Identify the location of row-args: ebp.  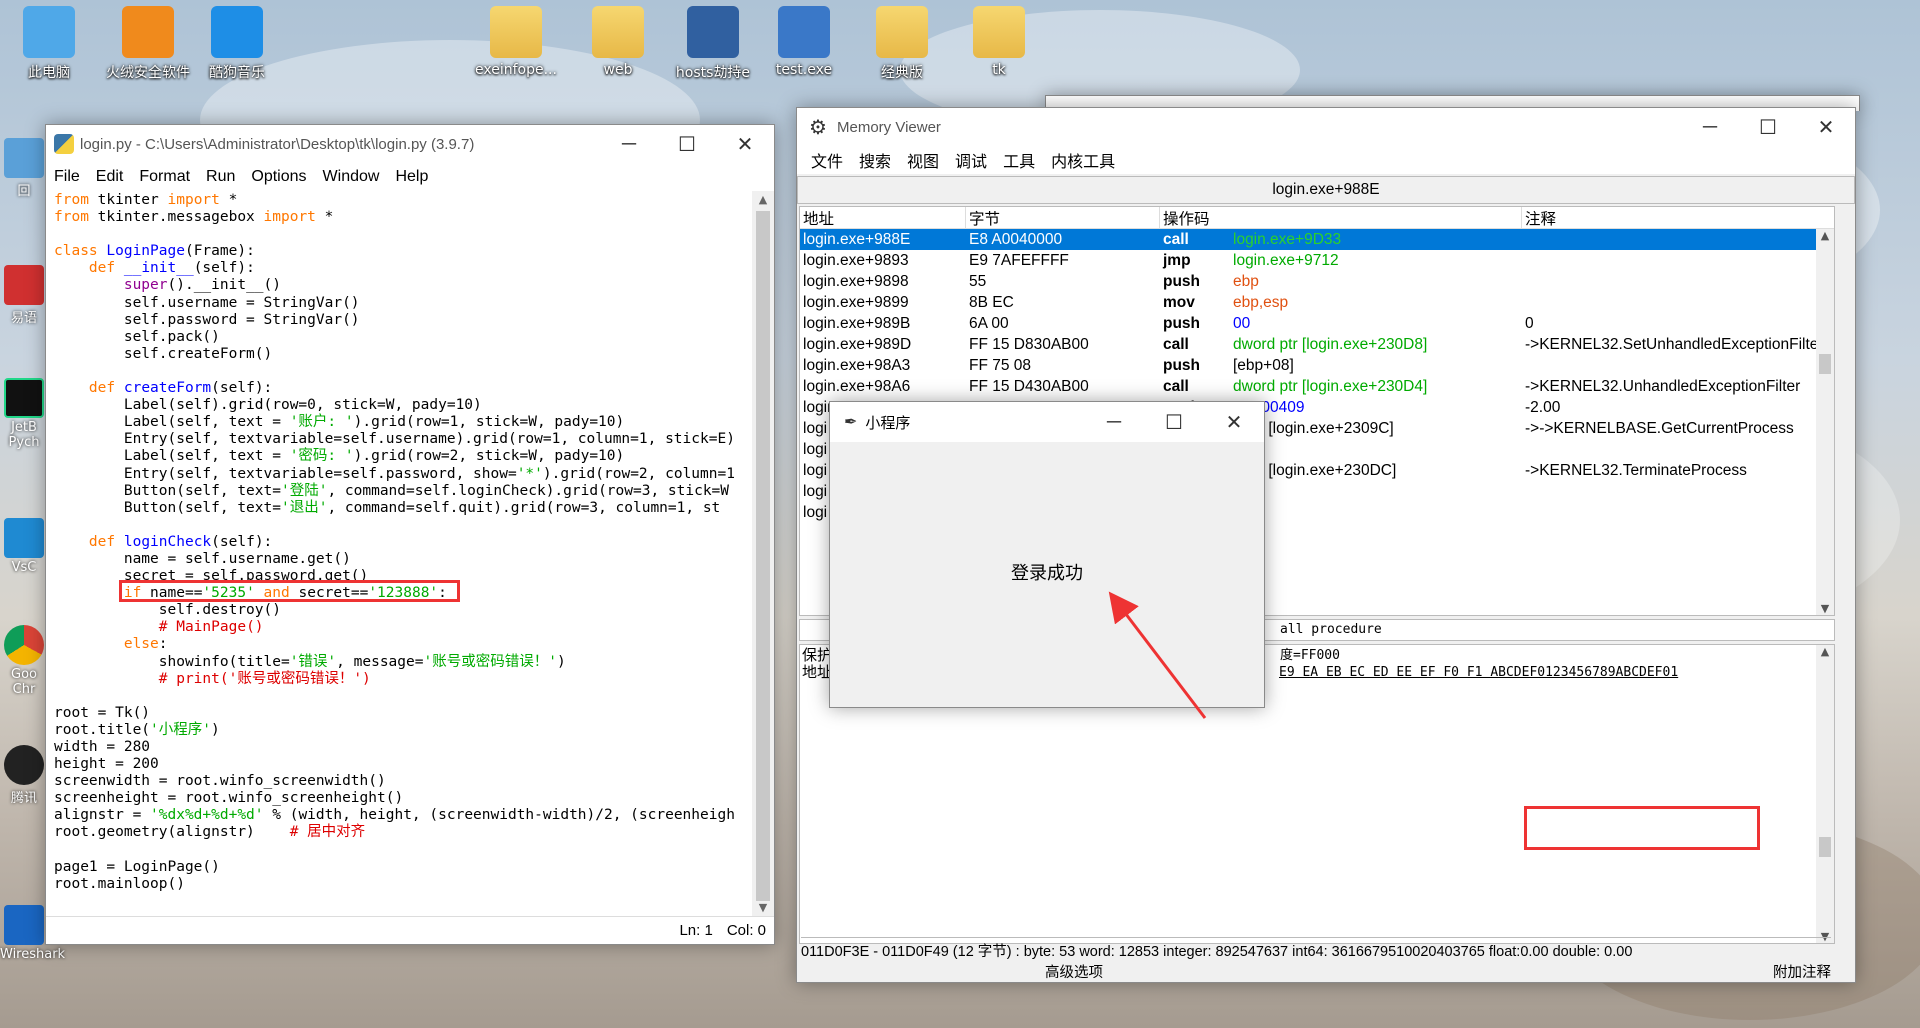
(1246, 281).